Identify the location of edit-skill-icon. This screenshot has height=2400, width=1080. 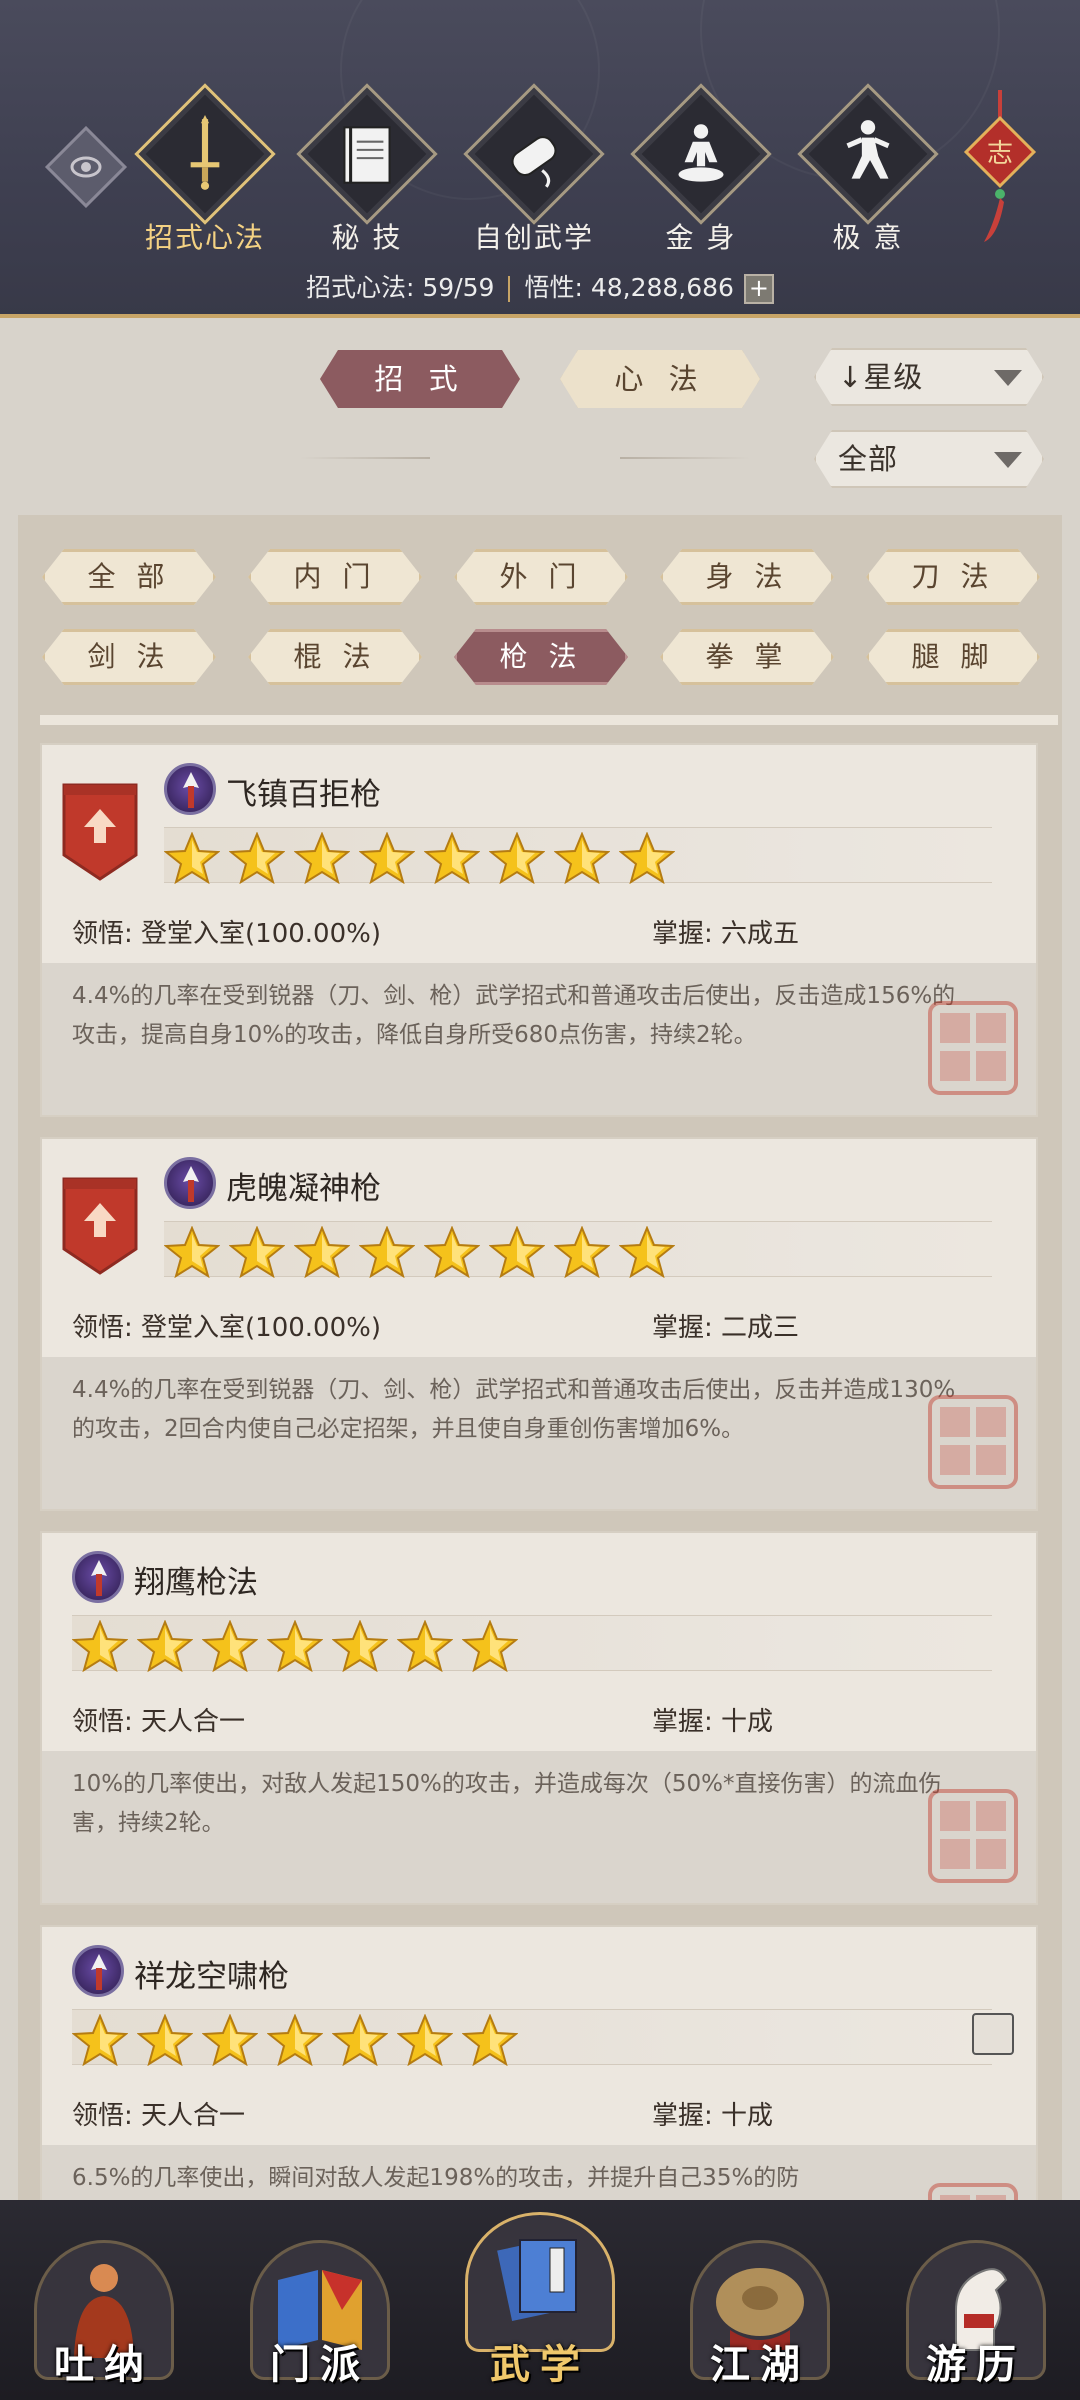
(993, 2034).